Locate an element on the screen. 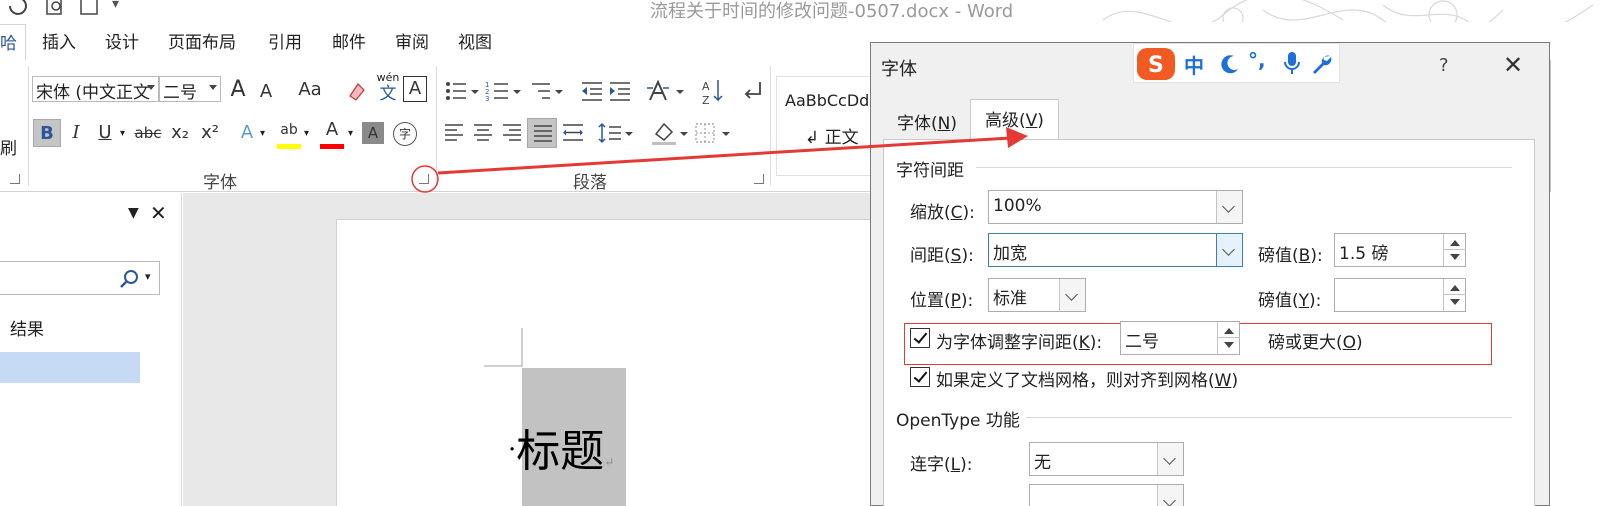 The image size is (1603, 506). ime-punctuation-icon: °, is located at coordinates (1257, 60).